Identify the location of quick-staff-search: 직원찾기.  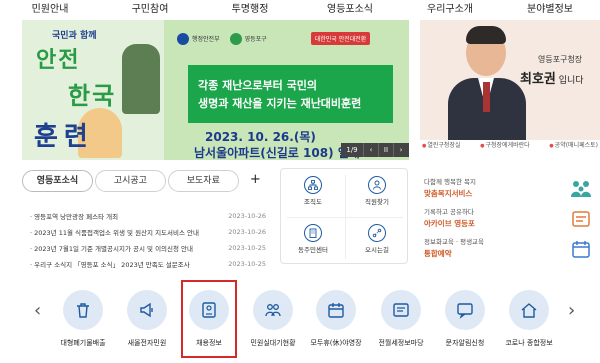
(377, 193).